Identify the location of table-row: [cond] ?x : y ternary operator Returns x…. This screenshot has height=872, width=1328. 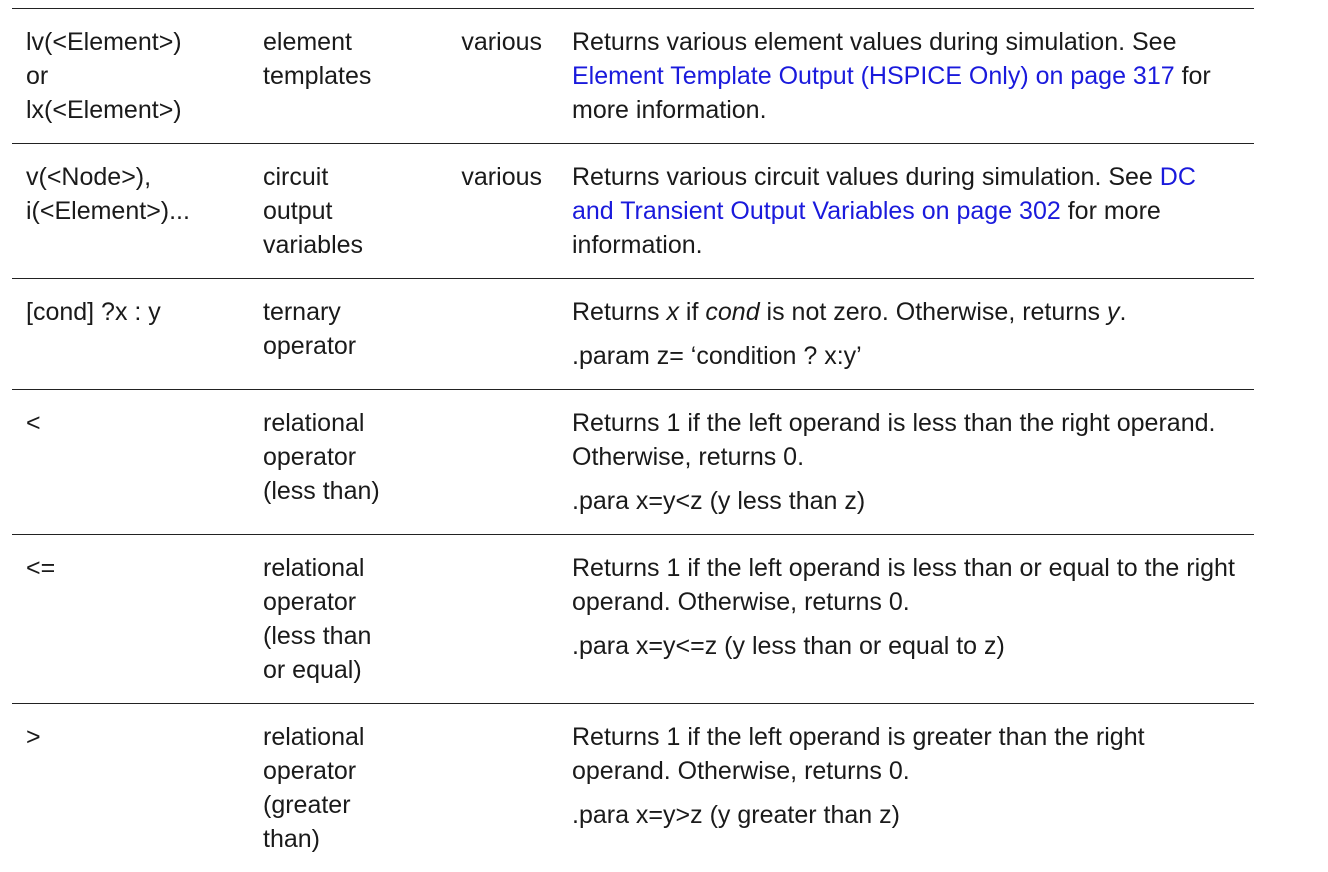
(633, 334).